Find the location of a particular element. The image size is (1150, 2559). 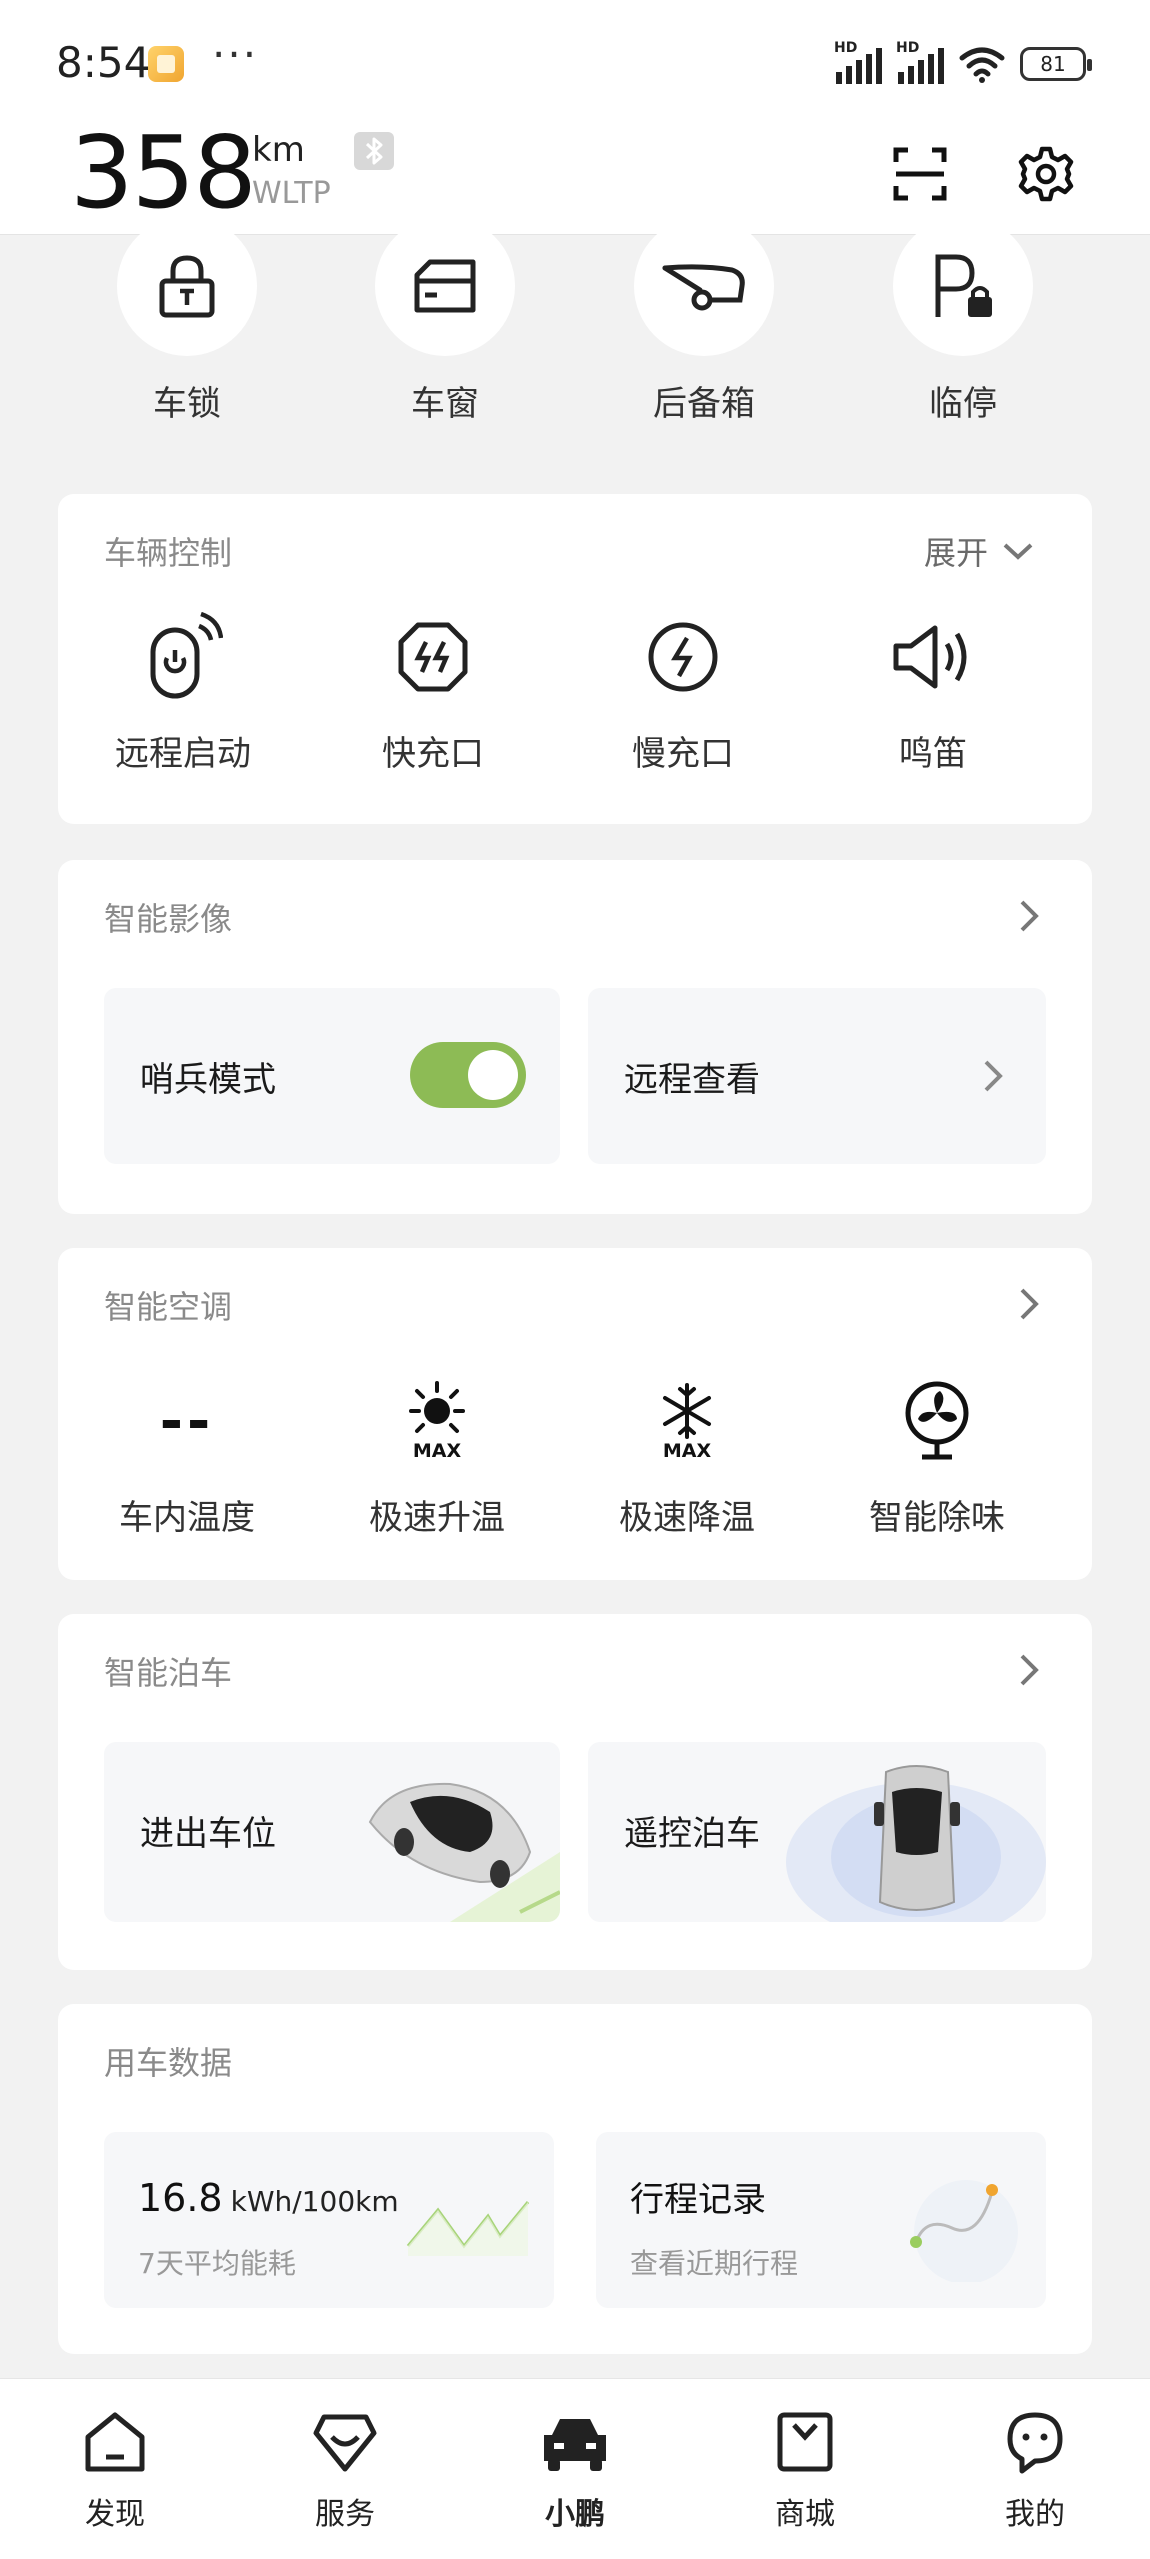

smart-deodorize-button: 智能除味 is located at coordinates (937, 1457).